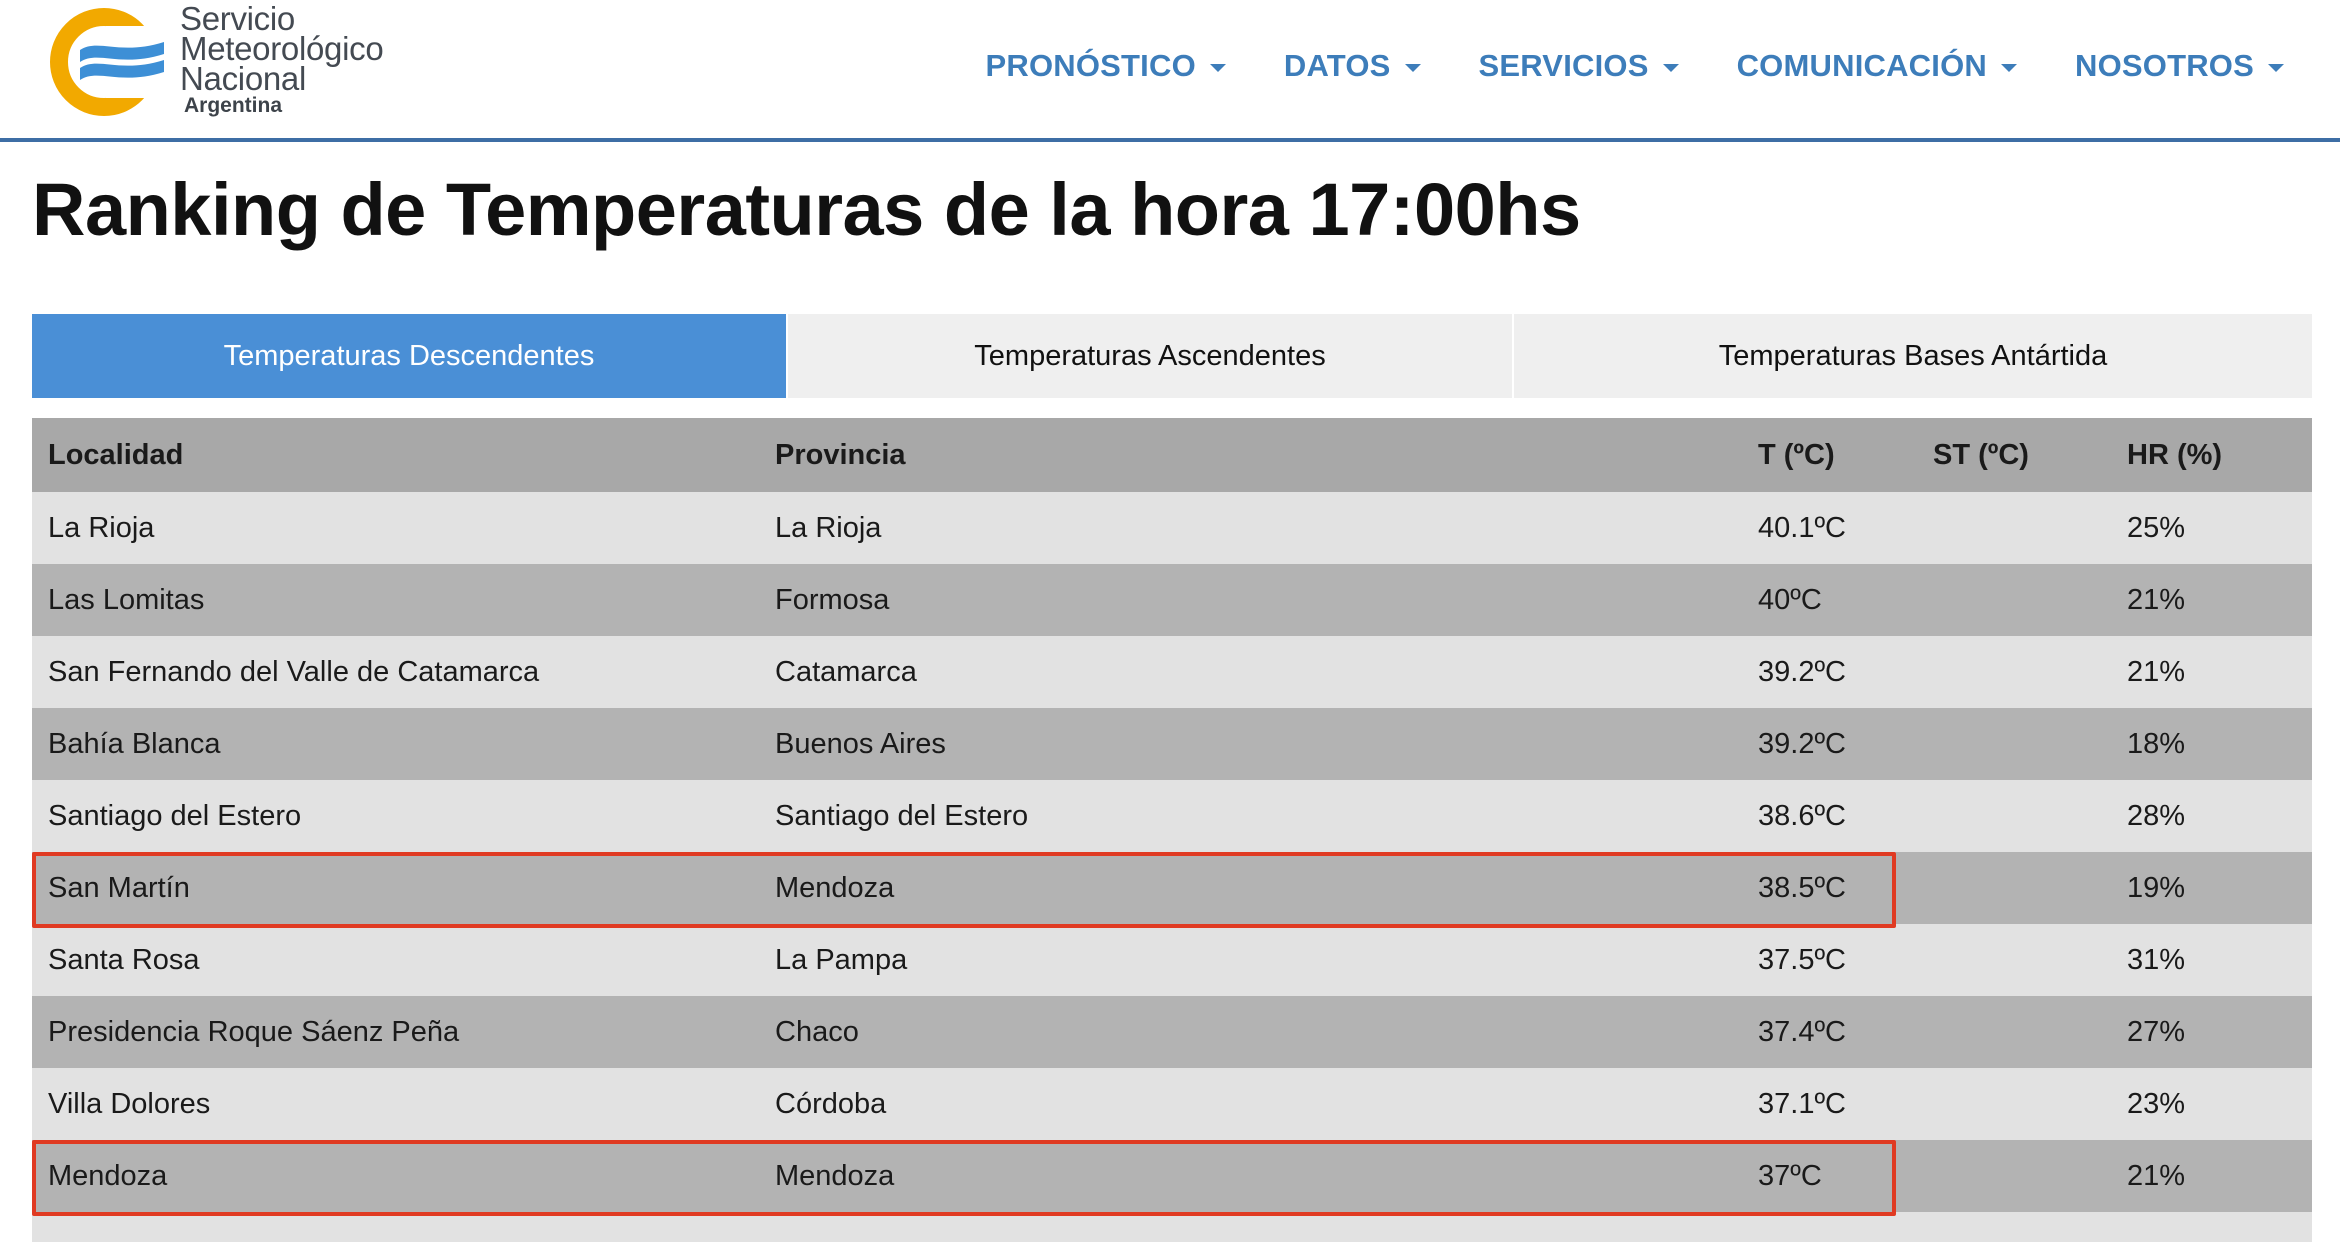 Image resolution: width=2340 pixels, height=1242 pixels. I want to click on cell-temperatura: 37.1ºC, so click(1802, 1103).